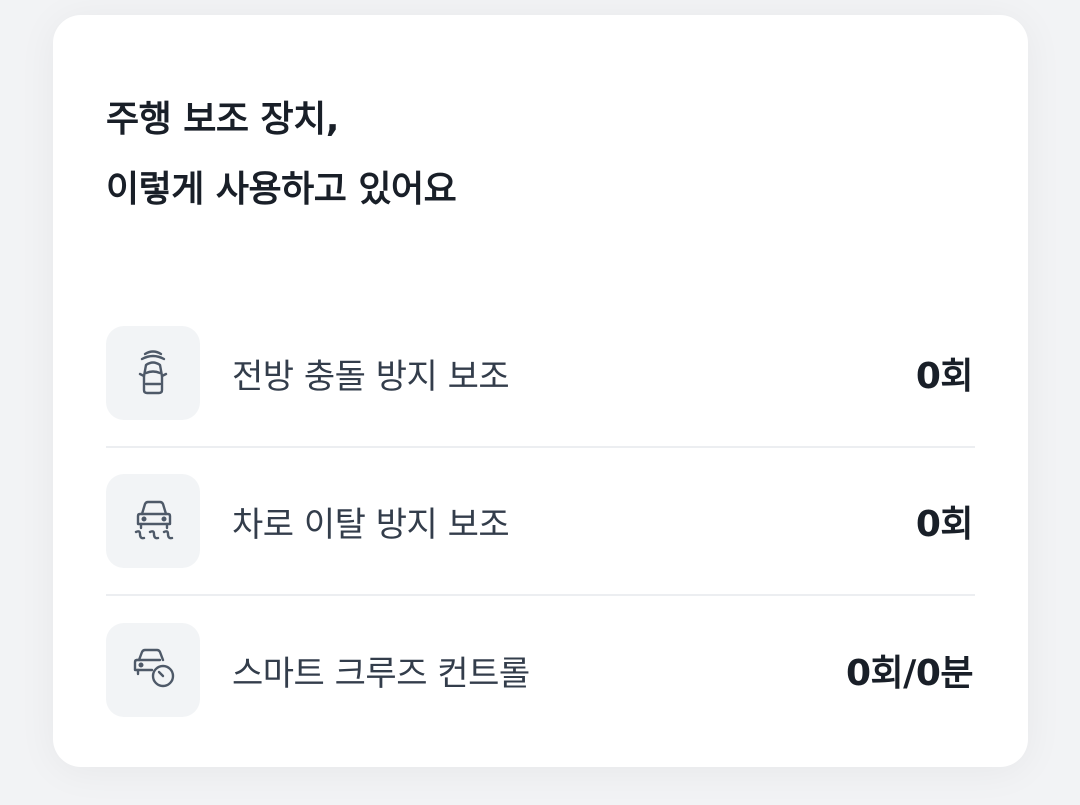 The height and width of the screenshot is (805, 1080). I want to click on feature-count: 0회/0분, so click(910, 673).